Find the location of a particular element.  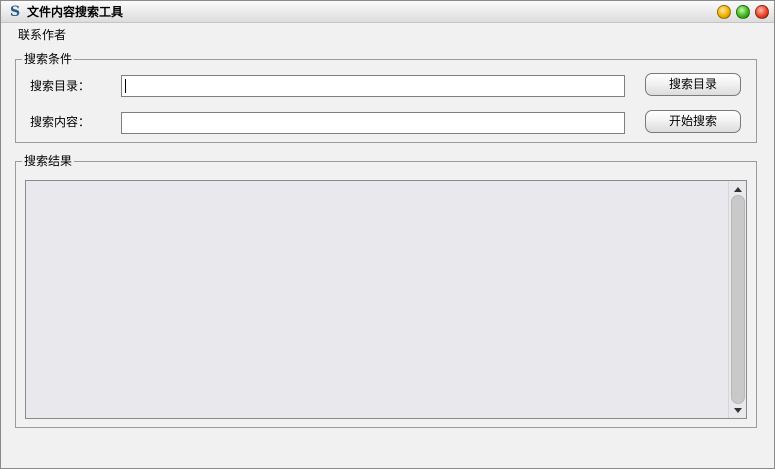

close-button is located at coordinates (762, 12).